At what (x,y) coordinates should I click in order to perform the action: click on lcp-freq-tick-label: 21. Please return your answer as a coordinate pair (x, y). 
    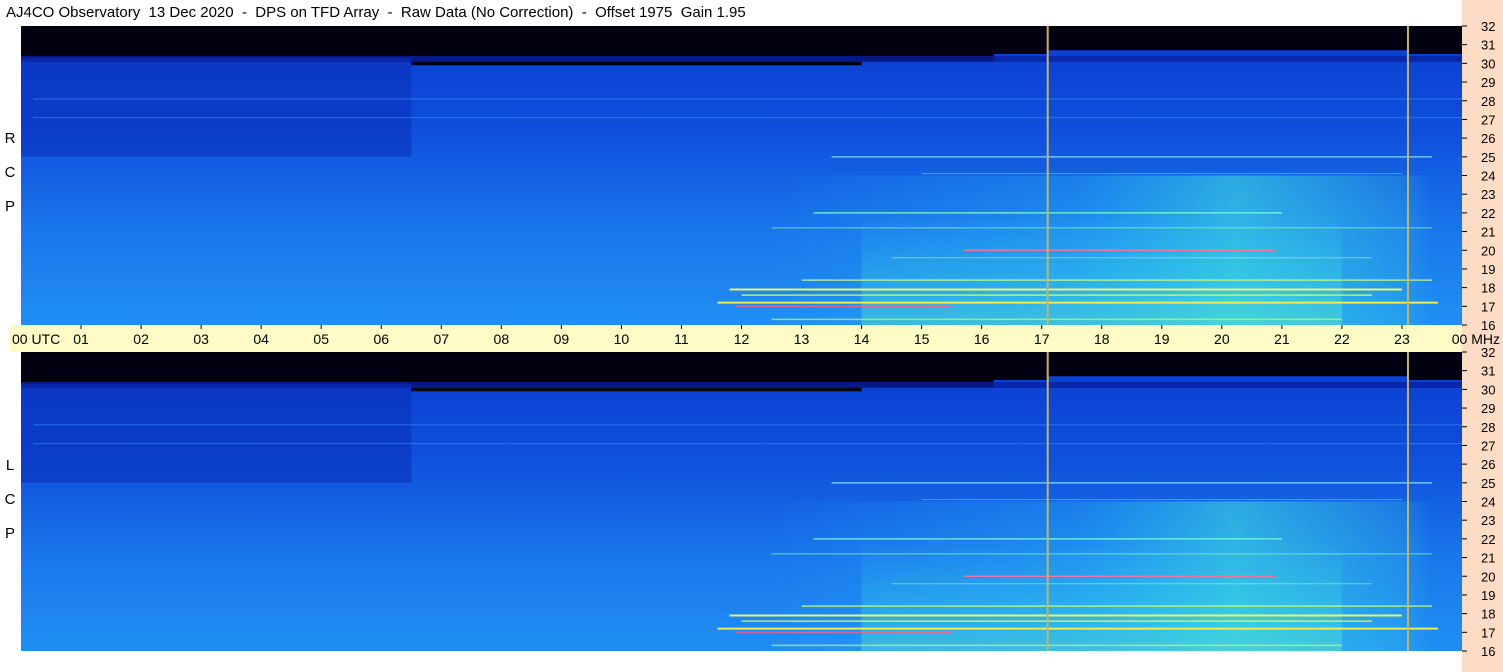
    Looking at the image, I should click on (1488, 558).